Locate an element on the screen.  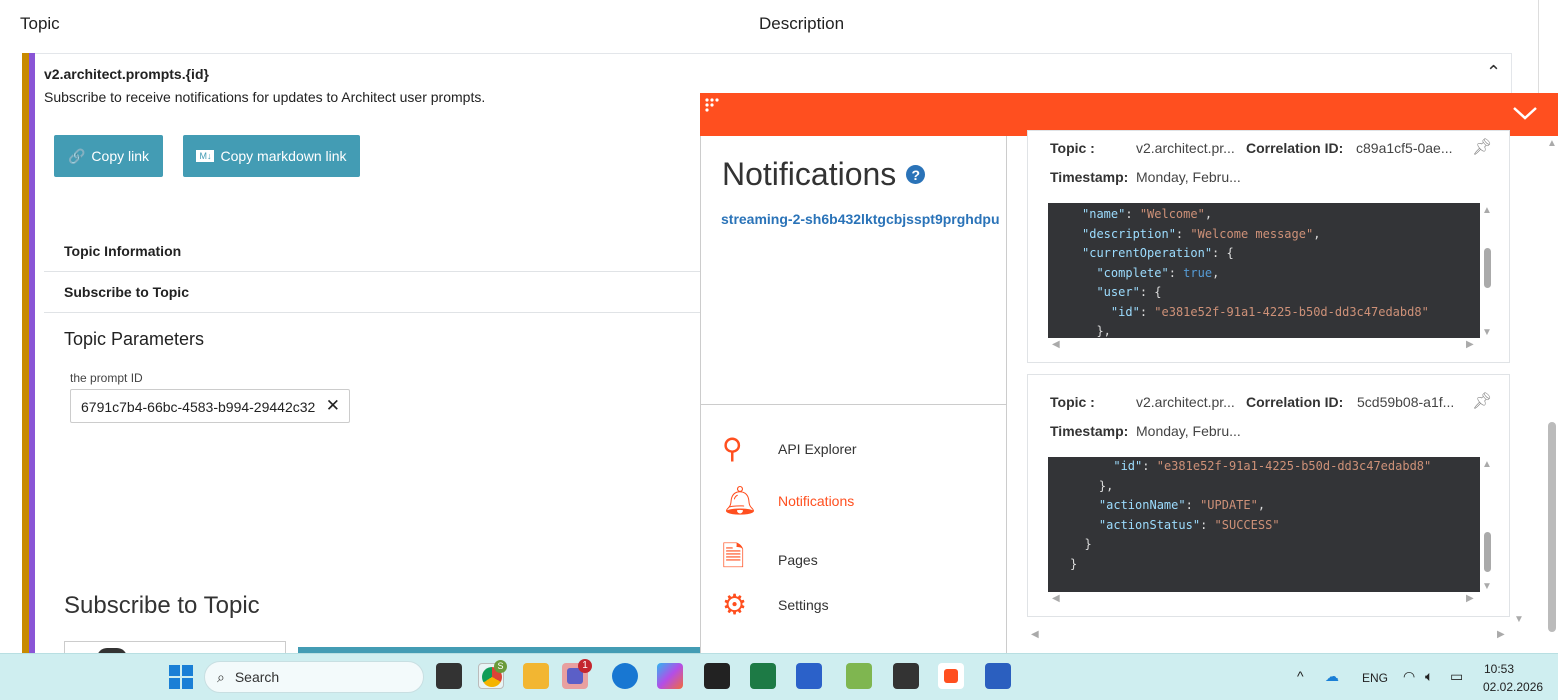
section-subscribe-to-topic: Subscribe to Topic is located at coordinates (374, 292).